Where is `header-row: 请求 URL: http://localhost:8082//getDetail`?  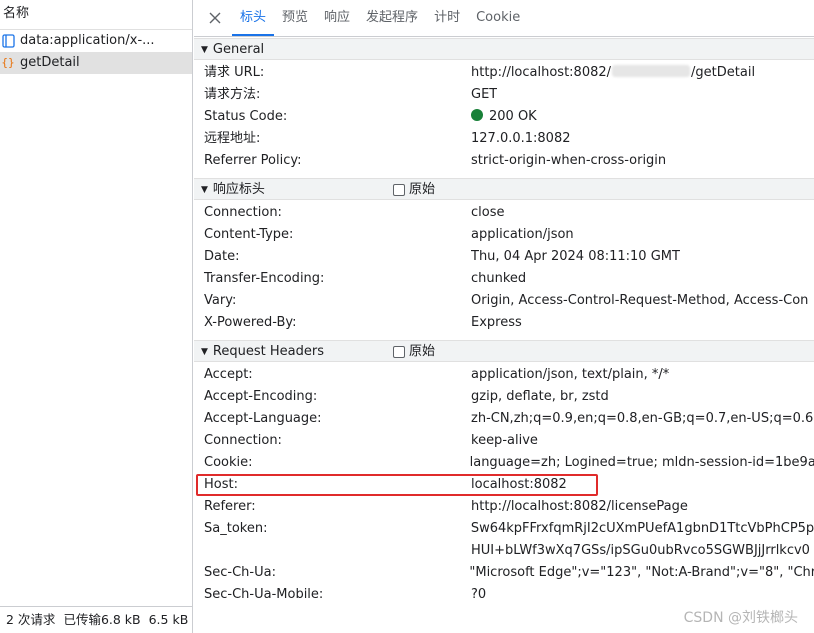 header-row: 请求 URL: http://localhost:8082//getDetail is located at coordinates (504, 73).